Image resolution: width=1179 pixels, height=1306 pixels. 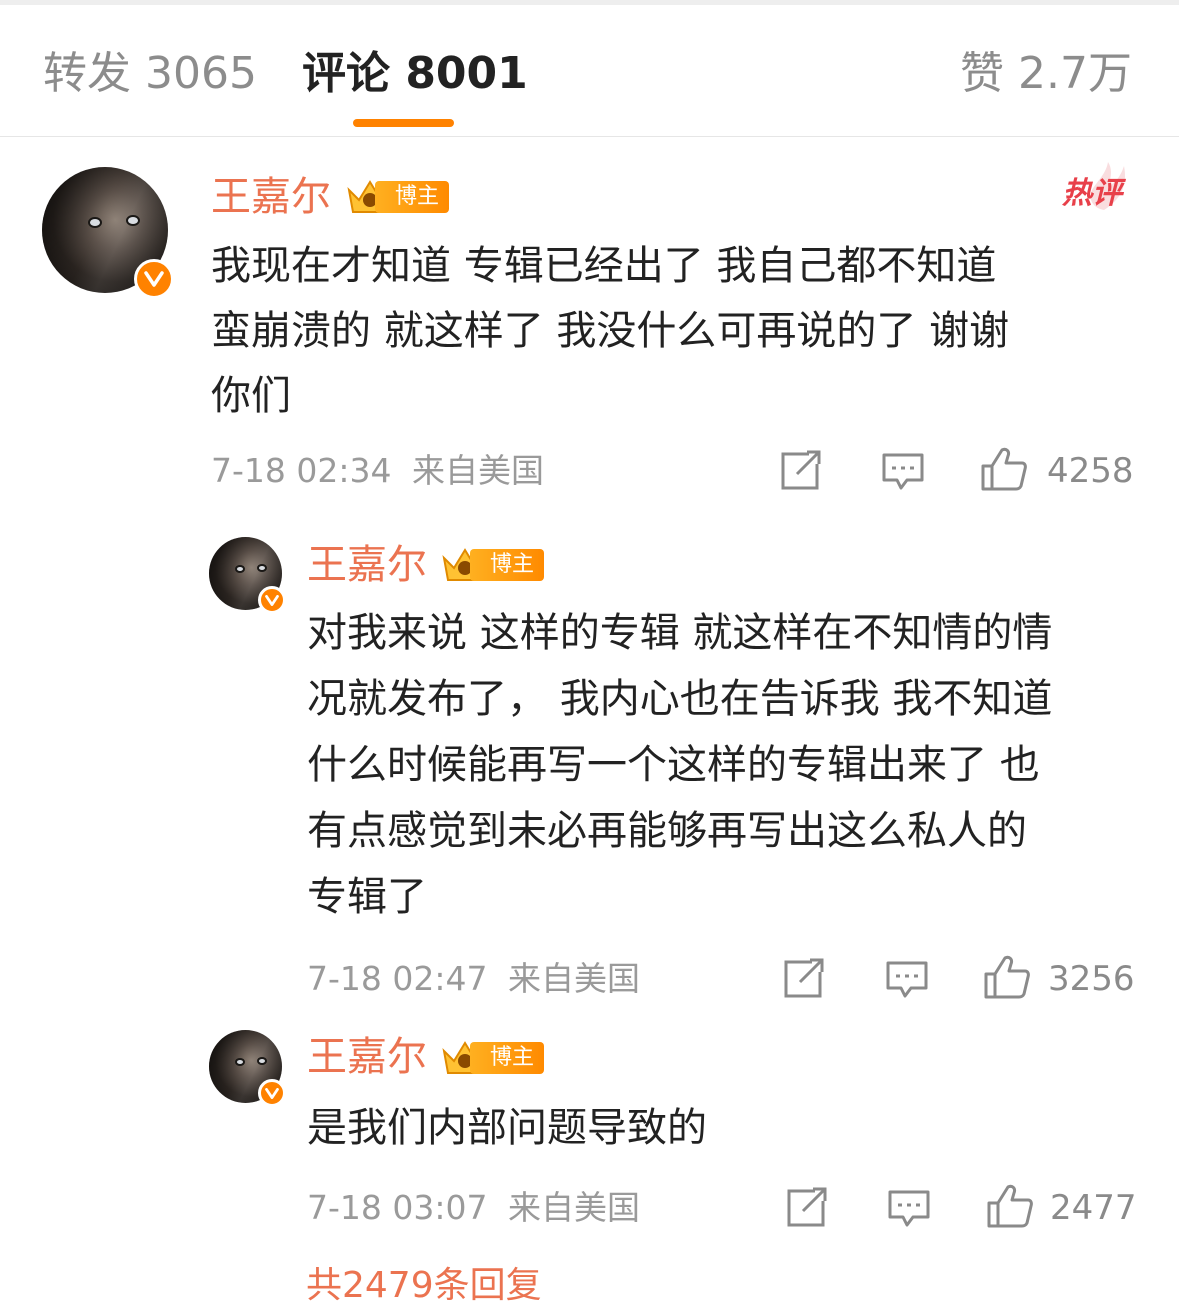 I want to click on comment-meta: 7-18 02:34 来自美国, so click(x=377, y=471).